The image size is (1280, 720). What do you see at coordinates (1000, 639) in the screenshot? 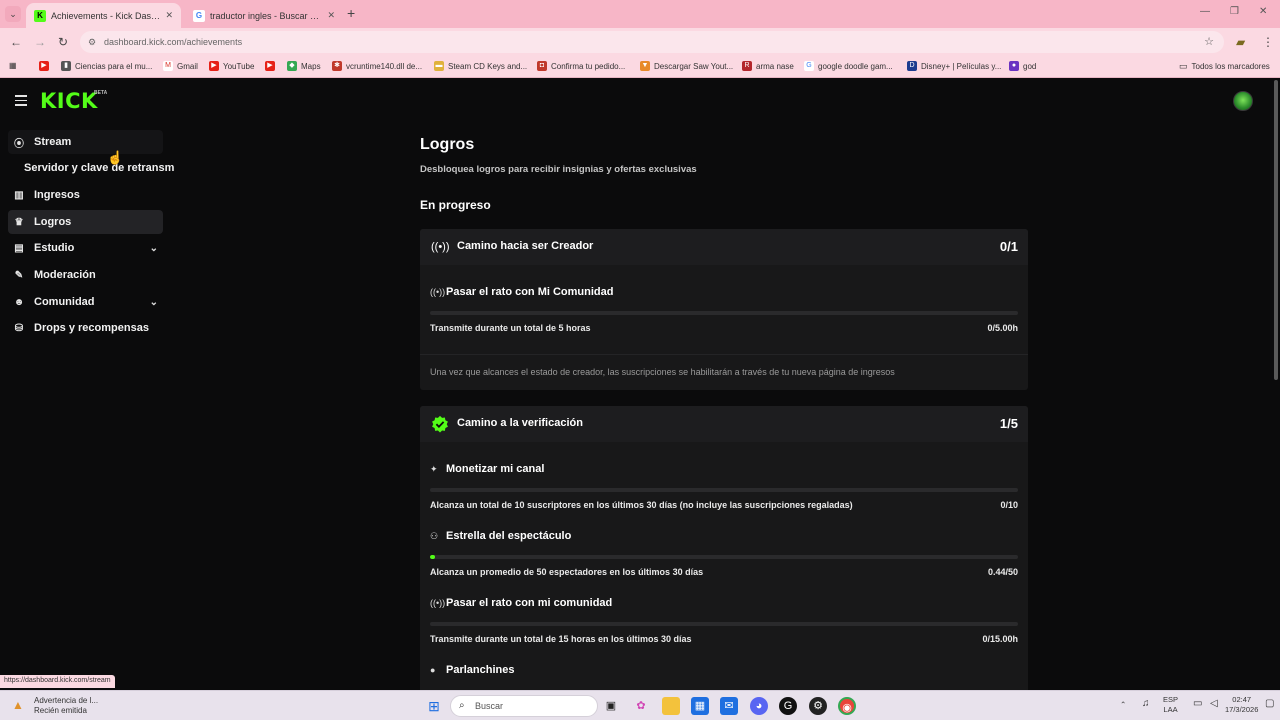
I see `goal-value: 0/15.00h` at bounding box center [1000, 639].